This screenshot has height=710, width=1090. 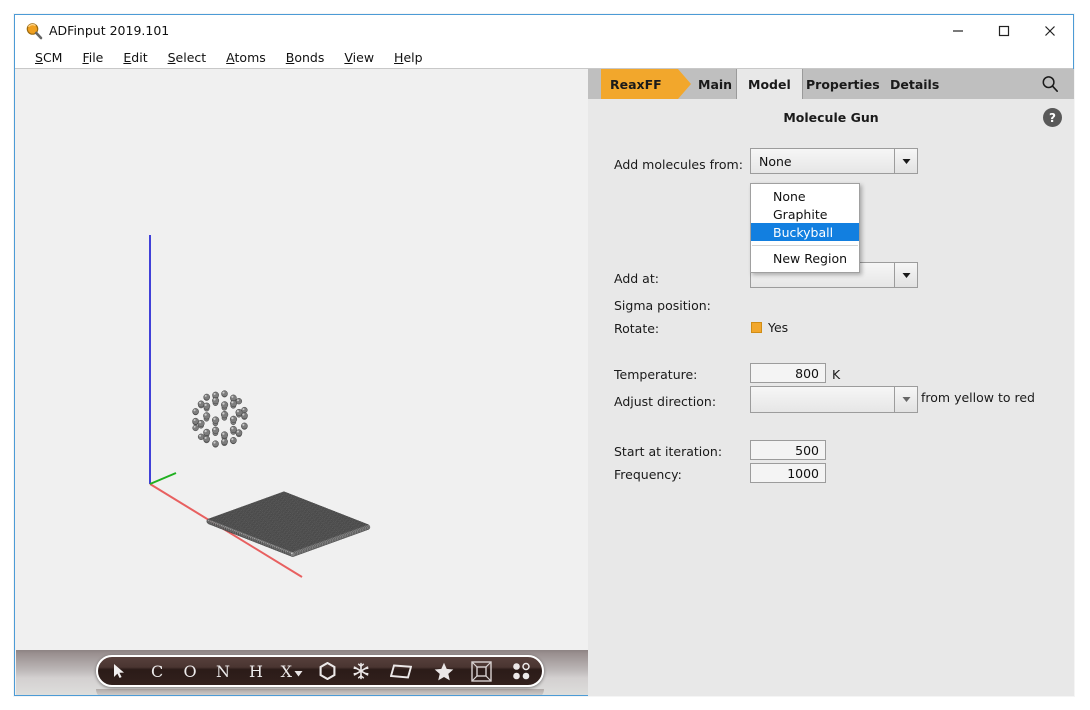 What do you see at coordinates (92, 57) in the screenshot?
I see `menu-item-file: File` at bounding box center [92, 57].